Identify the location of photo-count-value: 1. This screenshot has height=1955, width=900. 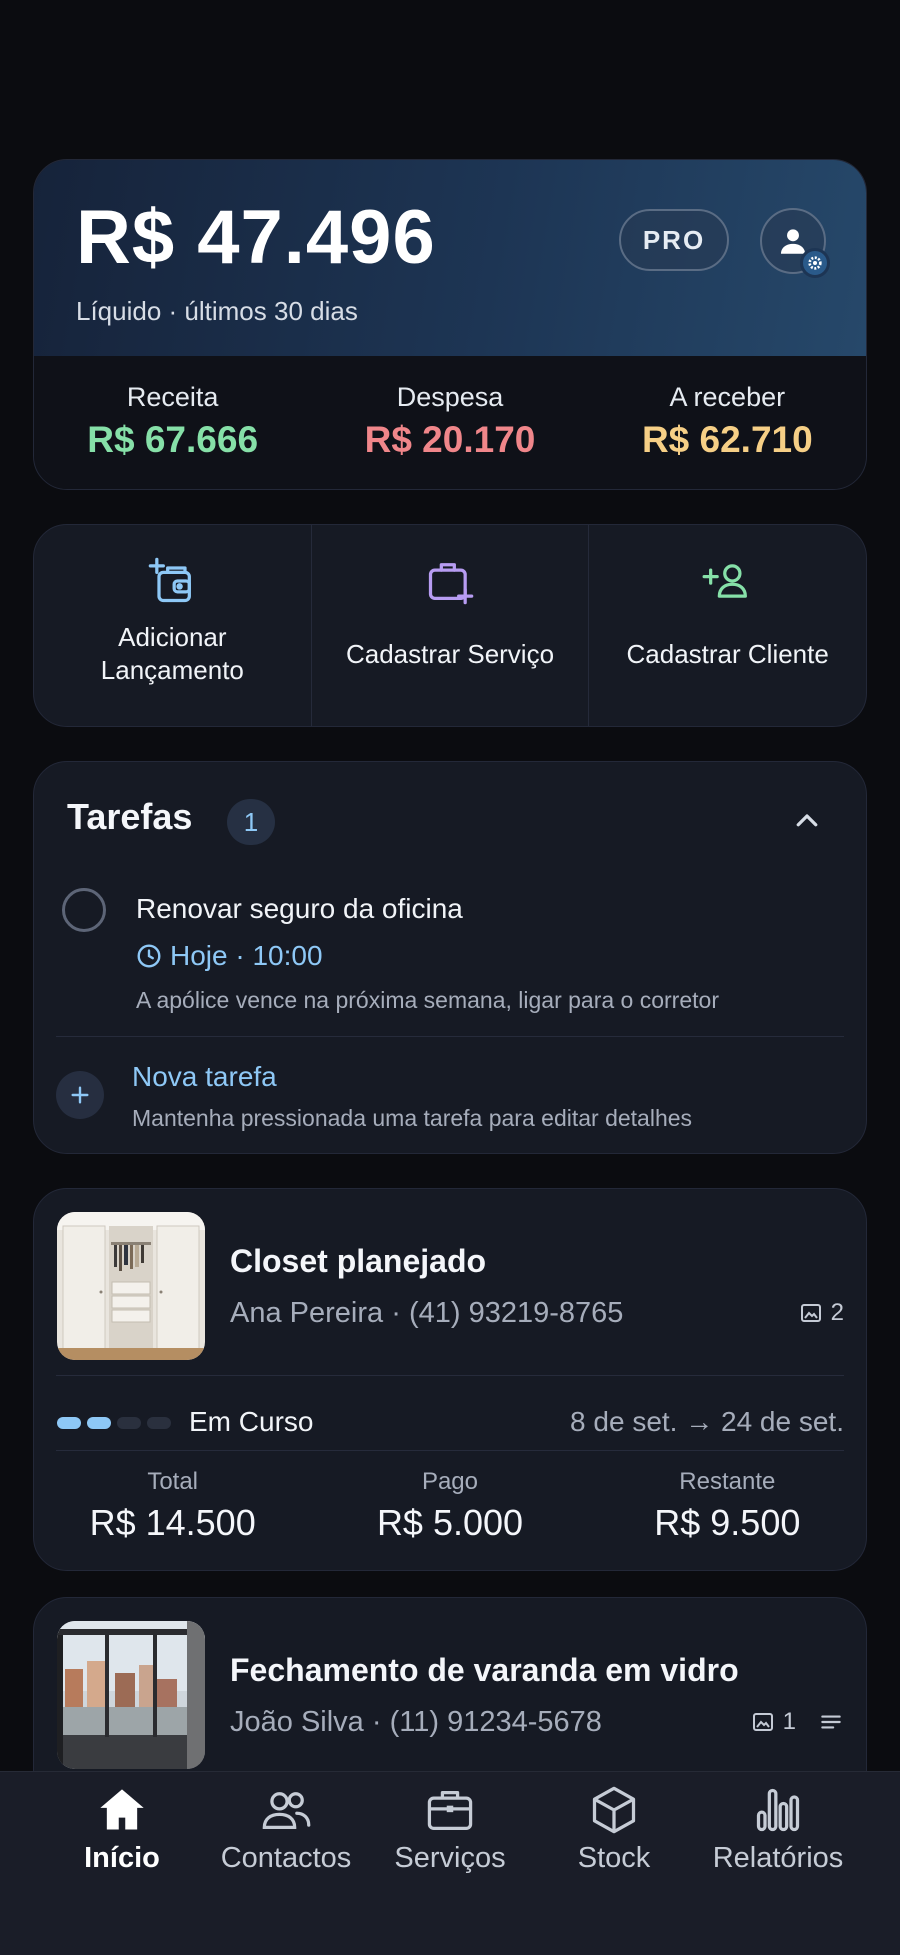
(789, 1721).